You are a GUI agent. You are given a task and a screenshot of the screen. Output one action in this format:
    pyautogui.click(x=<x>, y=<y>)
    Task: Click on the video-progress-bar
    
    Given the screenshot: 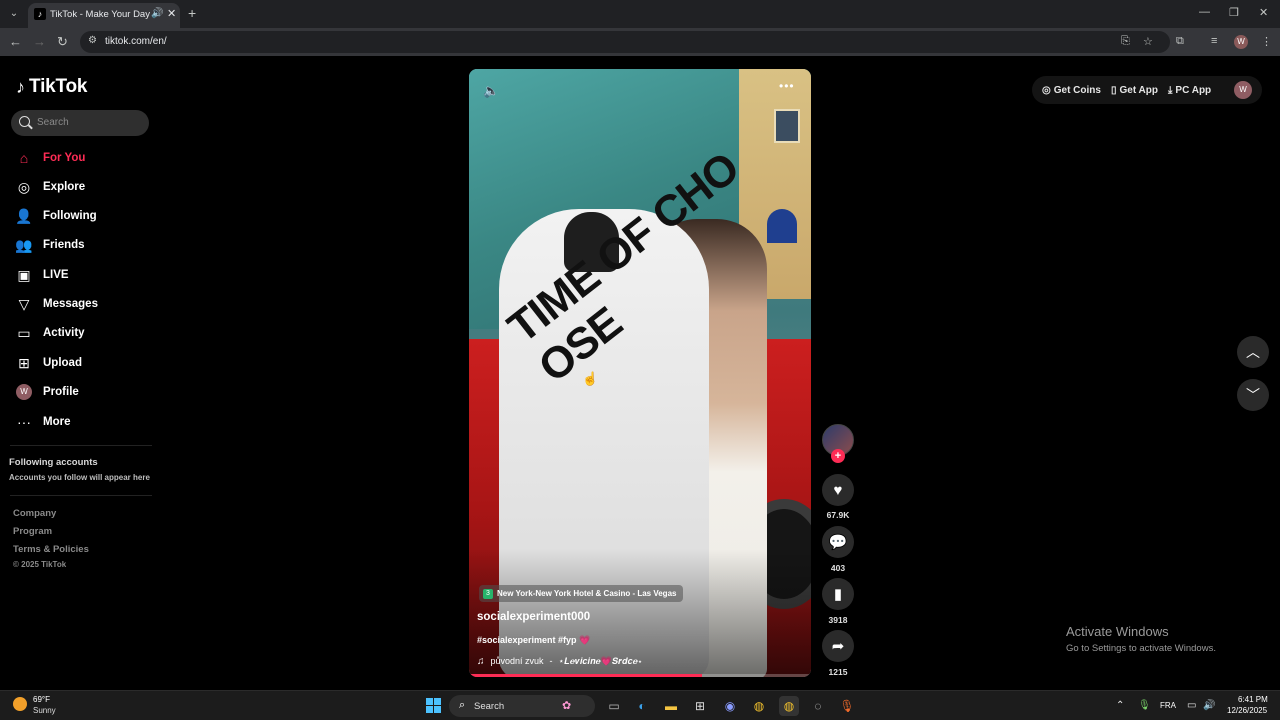 What is the action you would take?
    pyautogui.click(x=640, y=675)
    